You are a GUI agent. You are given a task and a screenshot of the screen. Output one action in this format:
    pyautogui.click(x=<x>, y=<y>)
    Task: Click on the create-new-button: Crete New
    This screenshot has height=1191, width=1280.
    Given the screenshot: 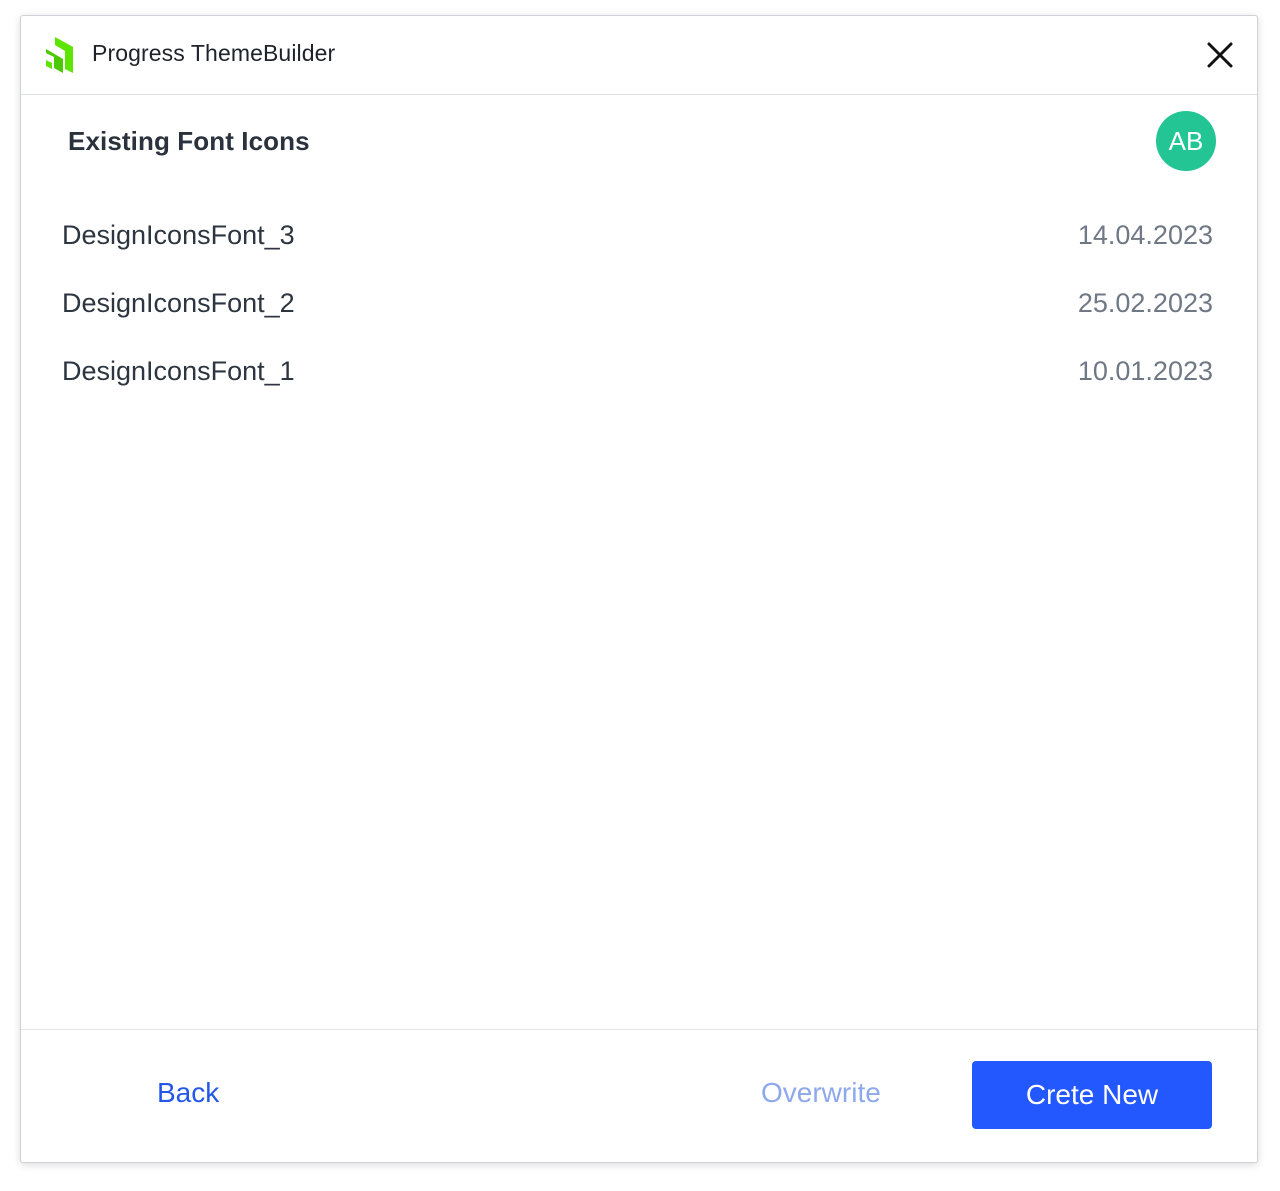 What is the action you would take?
    pyautogui.click(x=1092, y=1095)
    